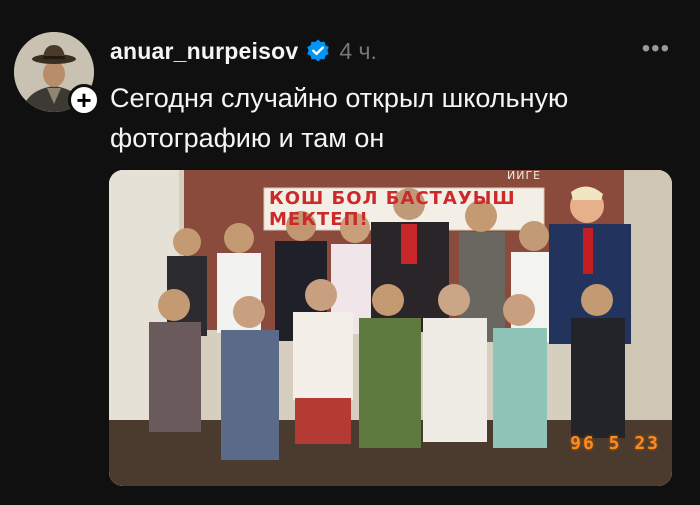 This screenshot has height=505, width=700. I want to click on more-horizontal-icon: •••, so click(656, 49).